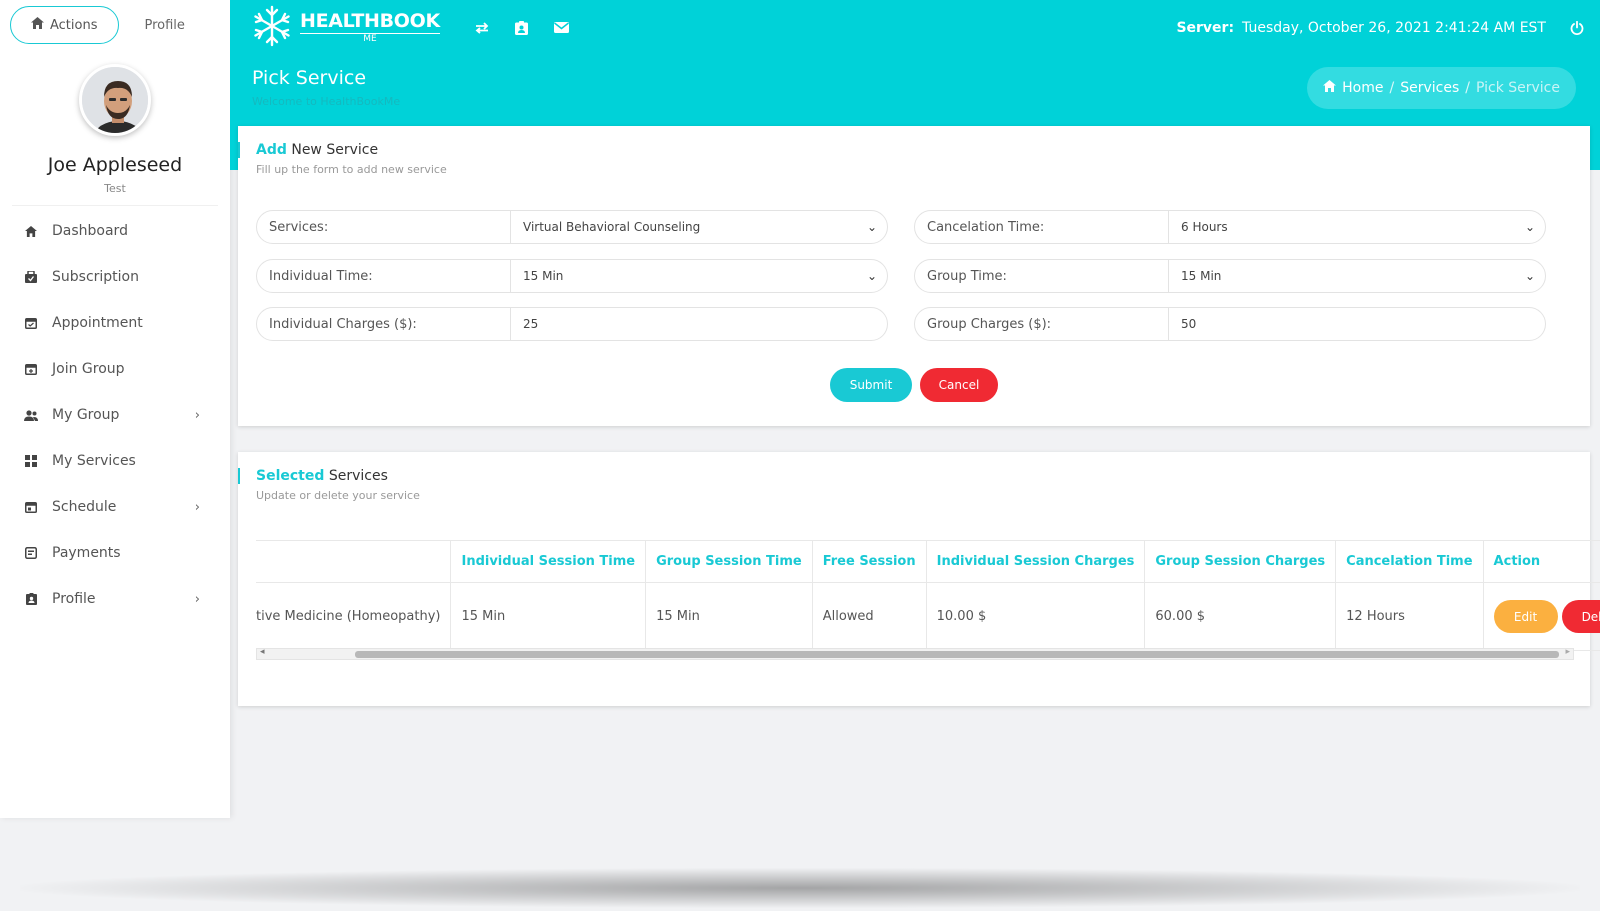  I want to click on page-title: Pick Service, so click(309, 78).